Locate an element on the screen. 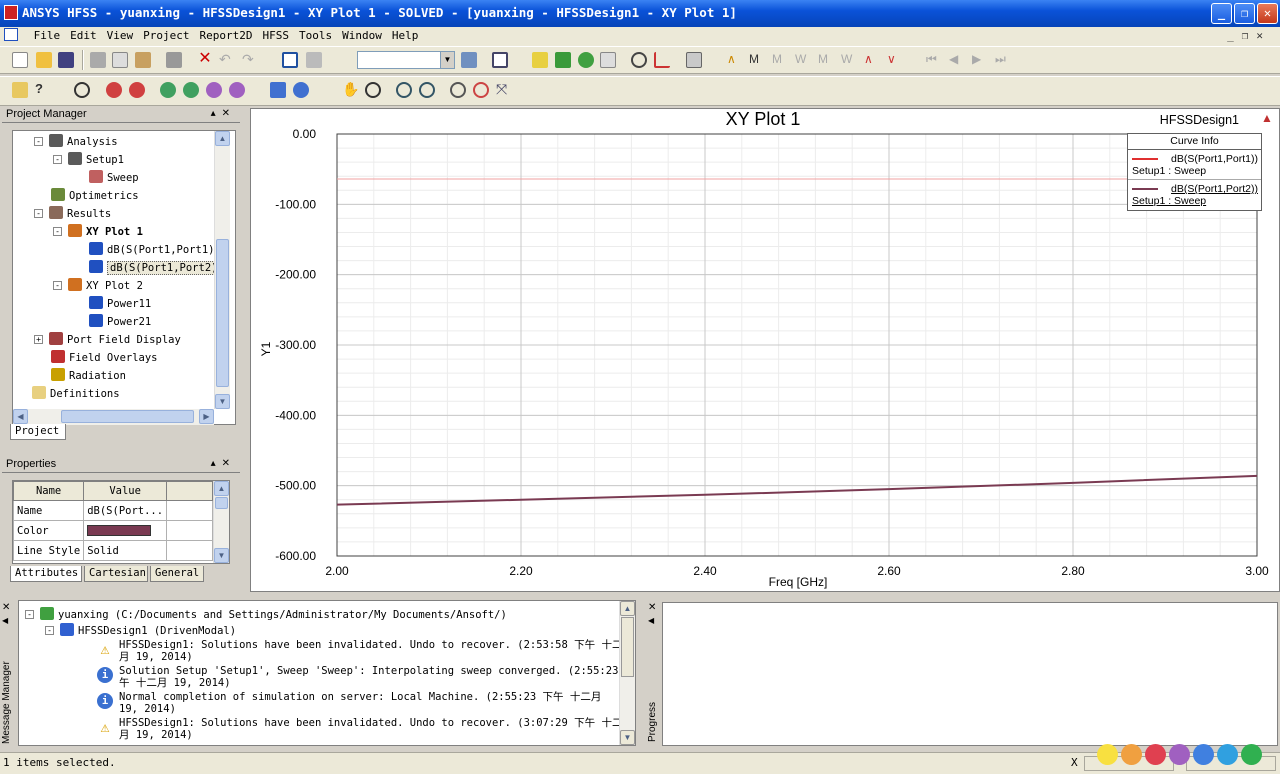 The image size is (1280, 774). chevron-down-icon: ▼ is located at coordinates (447, 60).